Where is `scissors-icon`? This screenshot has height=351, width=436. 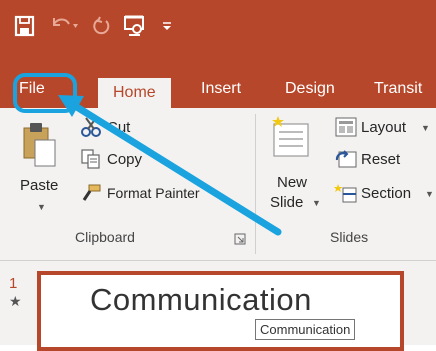
scissors-icon is located at coordinates (91, 129).